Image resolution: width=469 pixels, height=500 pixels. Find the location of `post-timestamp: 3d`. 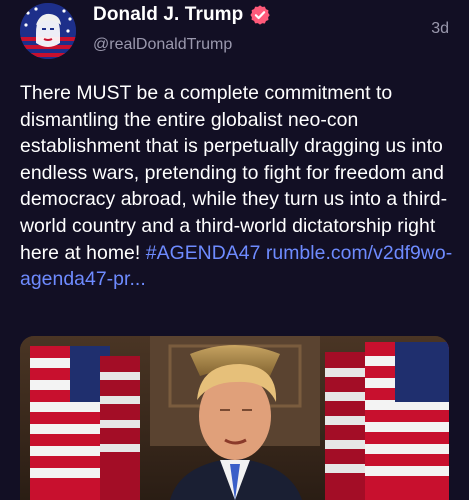

post-timestamp: 3d is located at coordinates (440, 29).